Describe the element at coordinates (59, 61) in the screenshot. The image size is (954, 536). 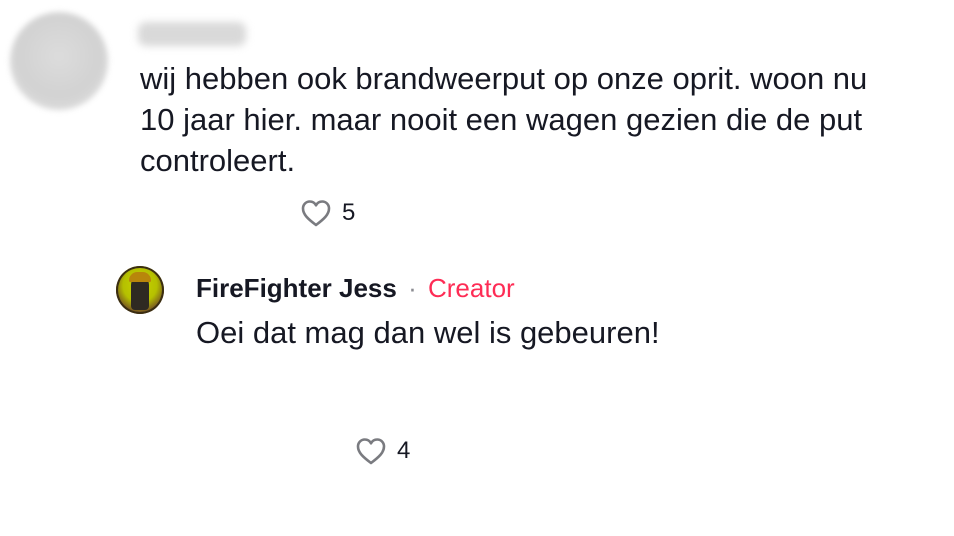
I see `commenter-avatar` at that location.